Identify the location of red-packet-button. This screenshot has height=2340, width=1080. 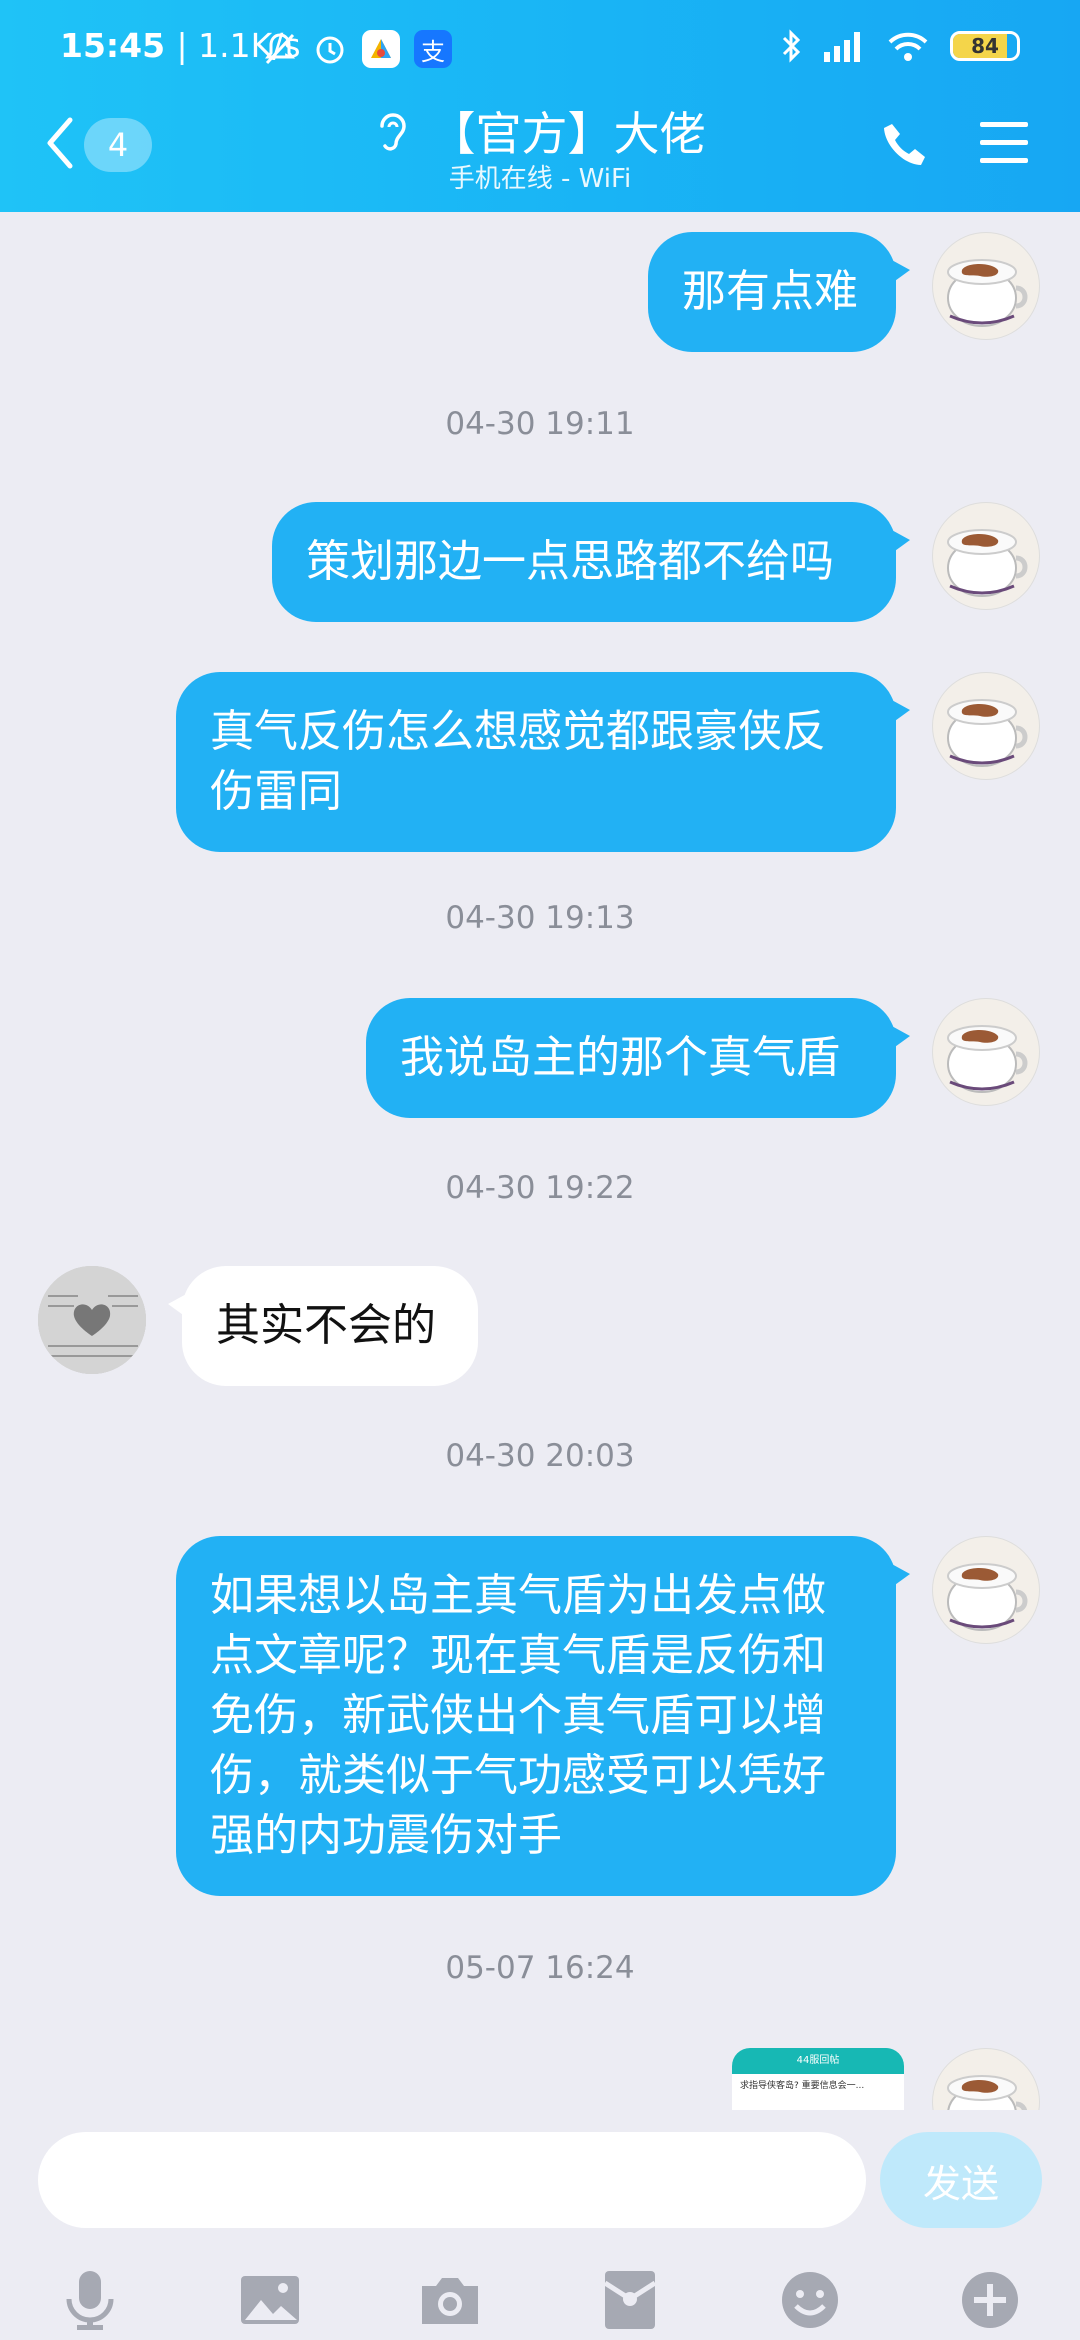
(630, 2300).